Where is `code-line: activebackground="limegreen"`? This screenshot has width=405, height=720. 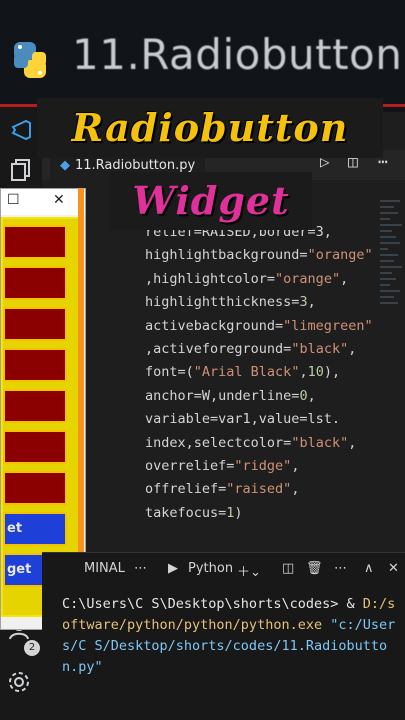
code-line: activebackground="limegreen" is located at coordinates (259, 326).